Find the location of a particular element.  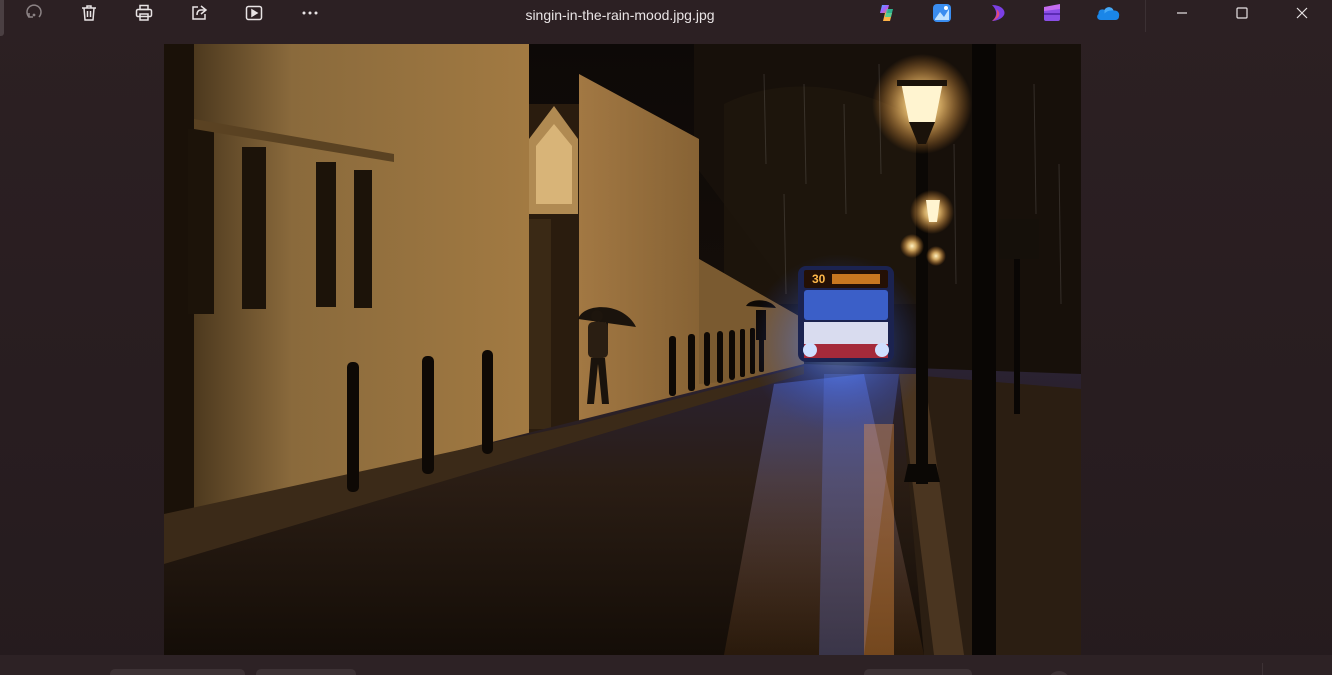

bus-route-number: 30 is located at coordinates (819, 279).